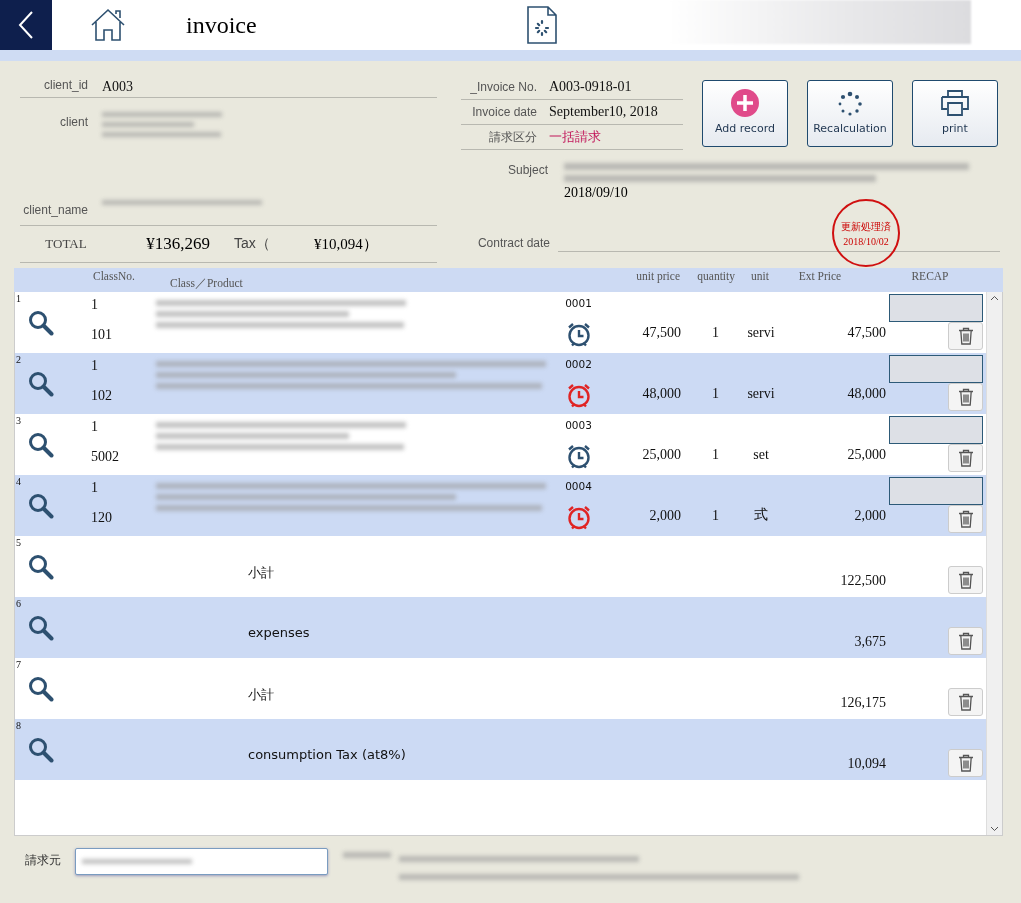 Image resolution: width=1021 pixels, height=903 pixels. Describe the element at coordinates (596, 193) in the screenshot. I see `subject-date: 2018/09/10` at that location.